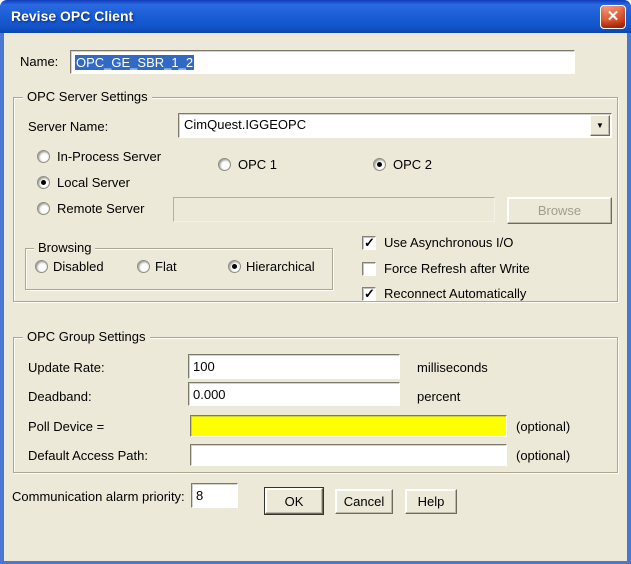  I want to click on opc-server-settings-title: OPC Server Settings, so click(87, 96).